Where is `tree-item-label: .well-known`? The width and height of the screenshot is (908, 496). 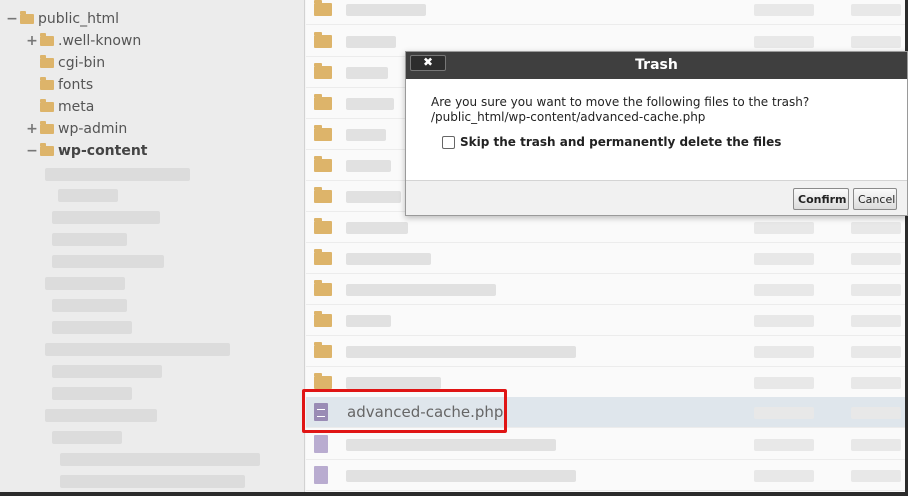
tree-item-label: .well-known is located at coordinates (100, 41).